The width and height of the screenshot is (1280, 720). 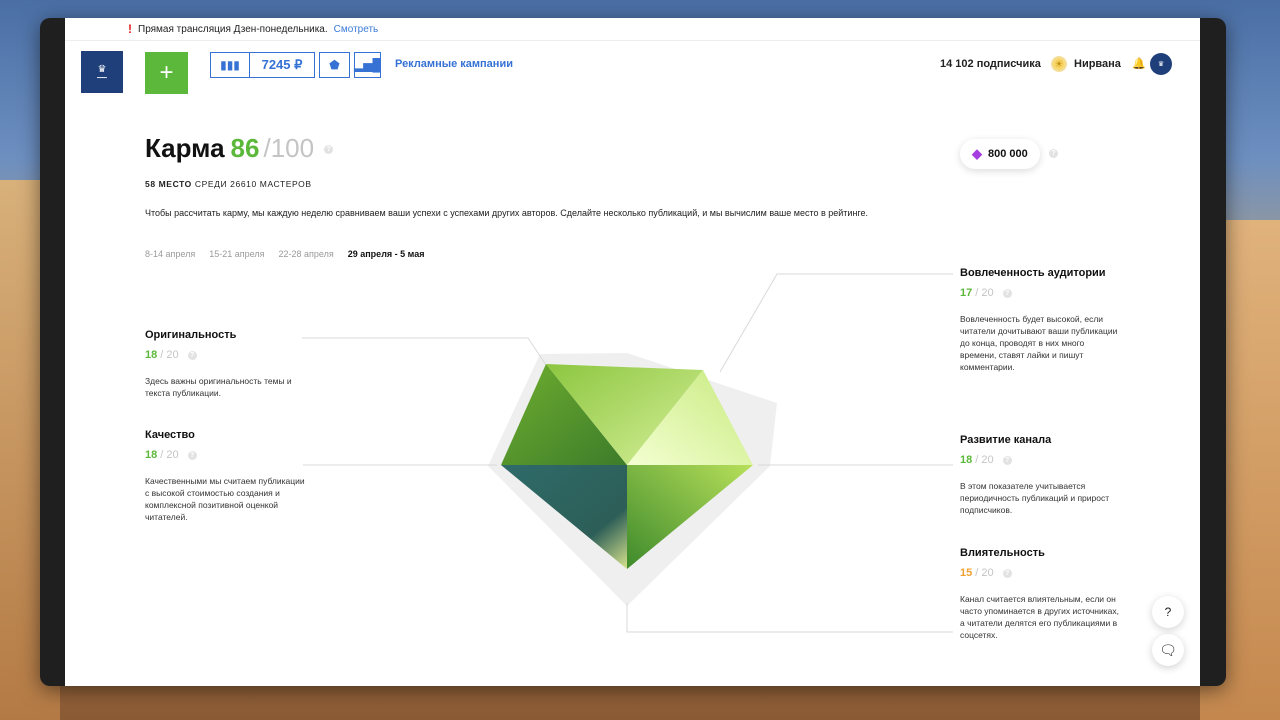 I want to click on metric-score: 15/ 20?, so click(x=1040, y=573).